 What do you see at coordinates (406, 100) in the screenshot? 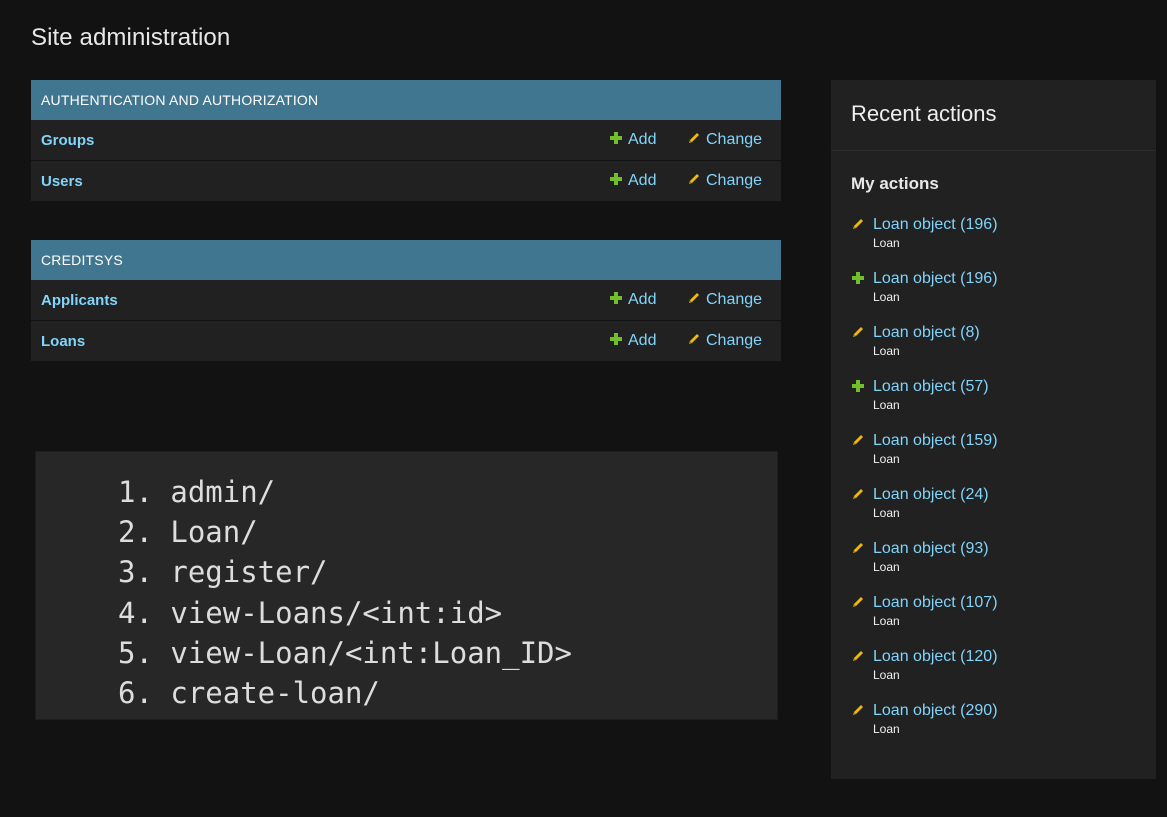
I see `module-caption: Authentication and Authorization` at bounding box center [406, 100].